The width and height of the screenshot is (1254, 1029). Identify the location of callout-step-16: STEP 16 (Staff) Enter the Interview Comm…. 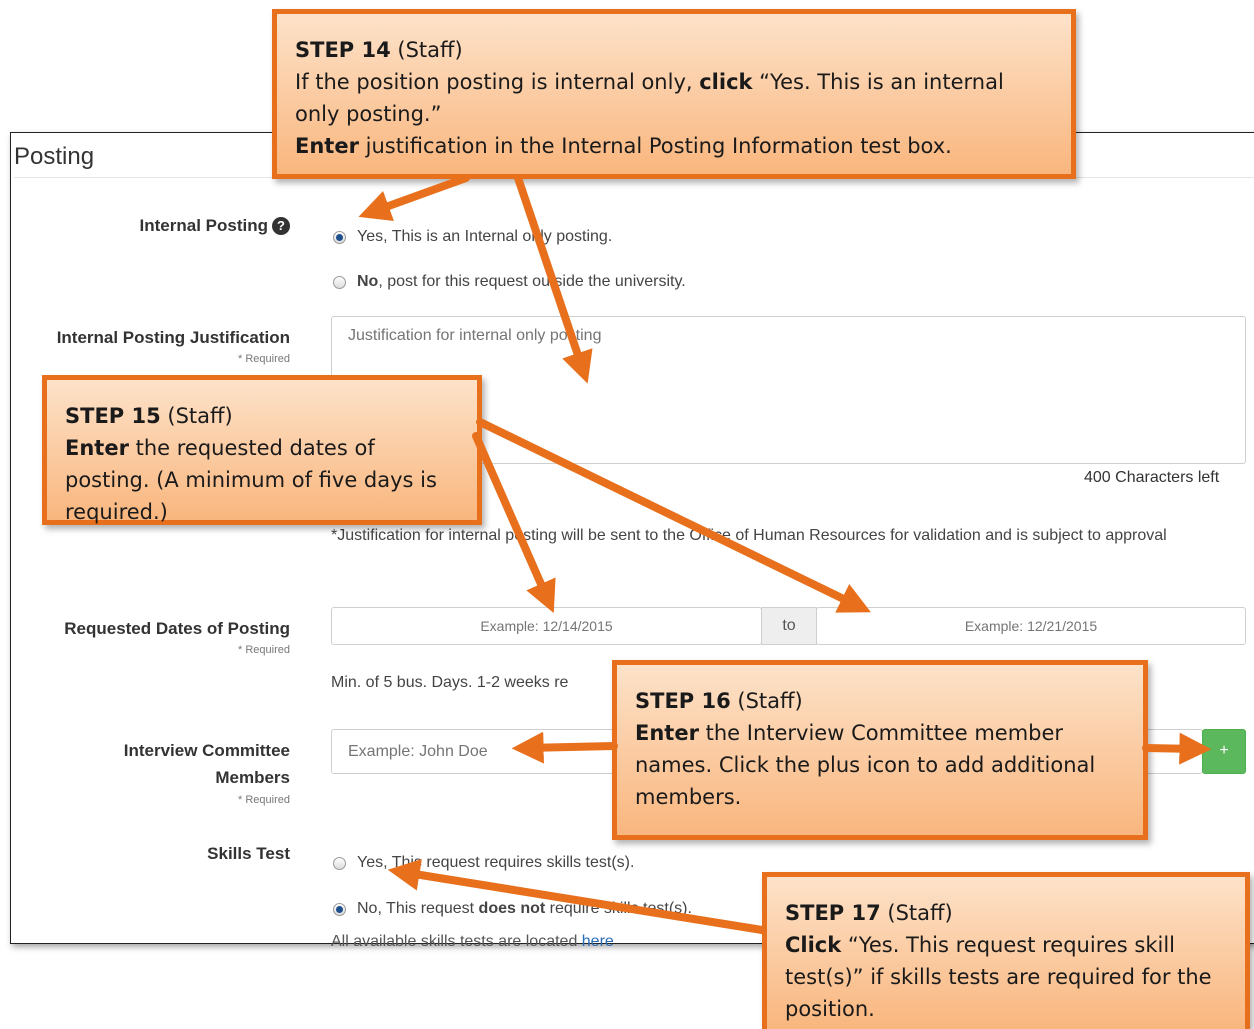
(880, 750).